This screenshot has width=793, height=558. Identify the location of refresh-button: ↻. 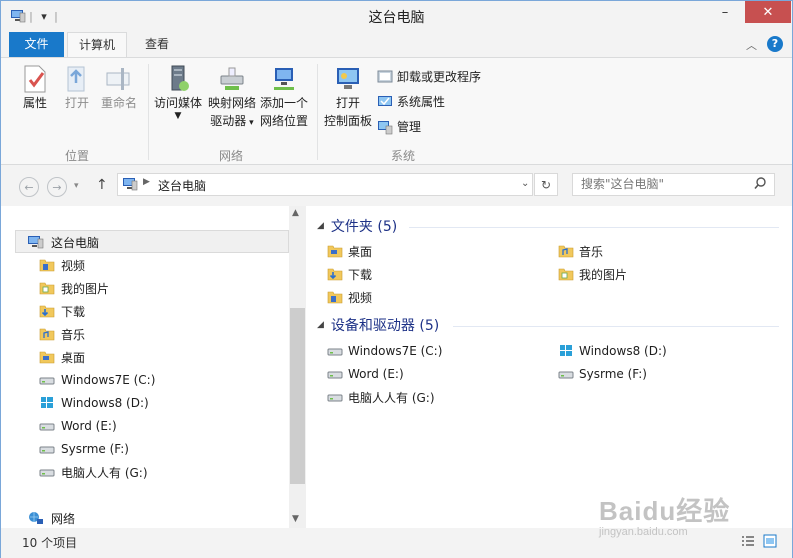
(546, 184).